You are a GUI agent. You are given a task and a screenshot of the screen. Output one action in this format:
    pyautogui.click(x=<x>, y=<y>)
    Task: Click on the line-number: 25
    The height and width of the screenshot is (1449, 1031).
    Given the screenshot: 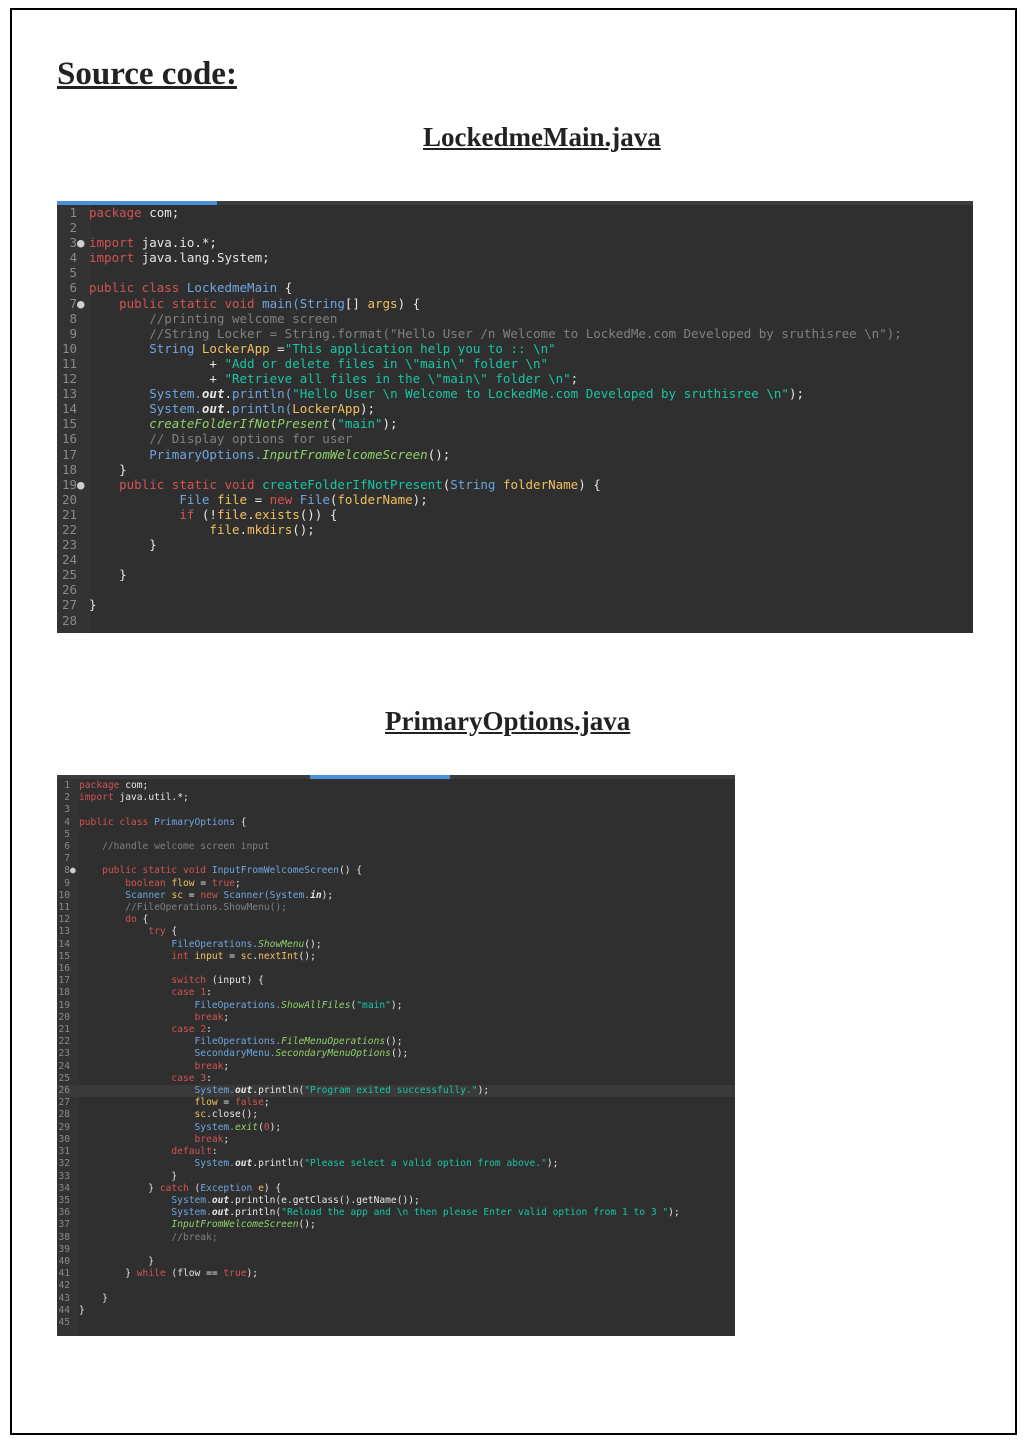 What is the action you would take?
    pyautogui.click(x=64, y=1078)
    